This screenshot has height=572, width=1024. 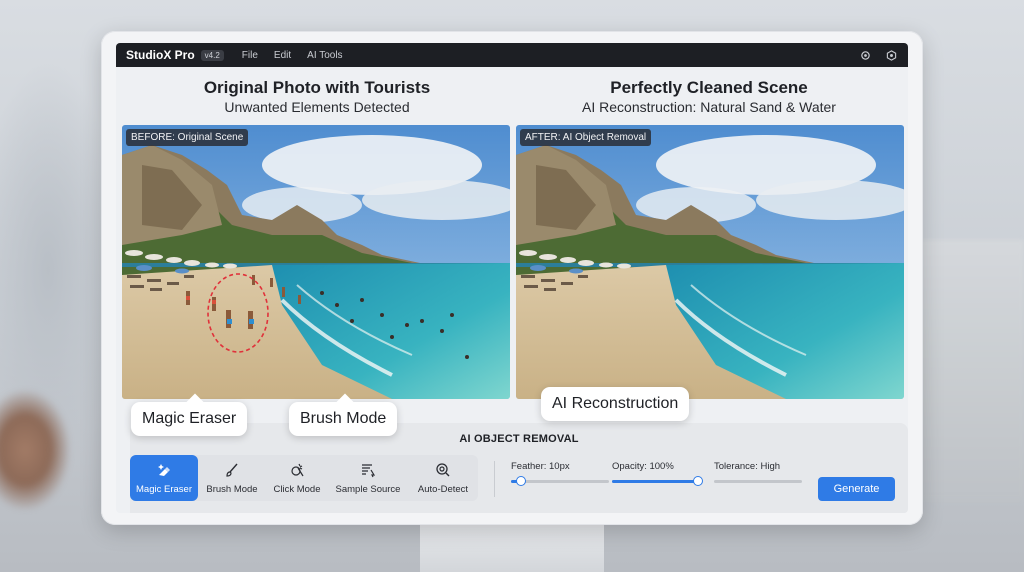 I want to click on ai-reconstruction-callout: AI Reconstruction, so click(x=615, y=404).